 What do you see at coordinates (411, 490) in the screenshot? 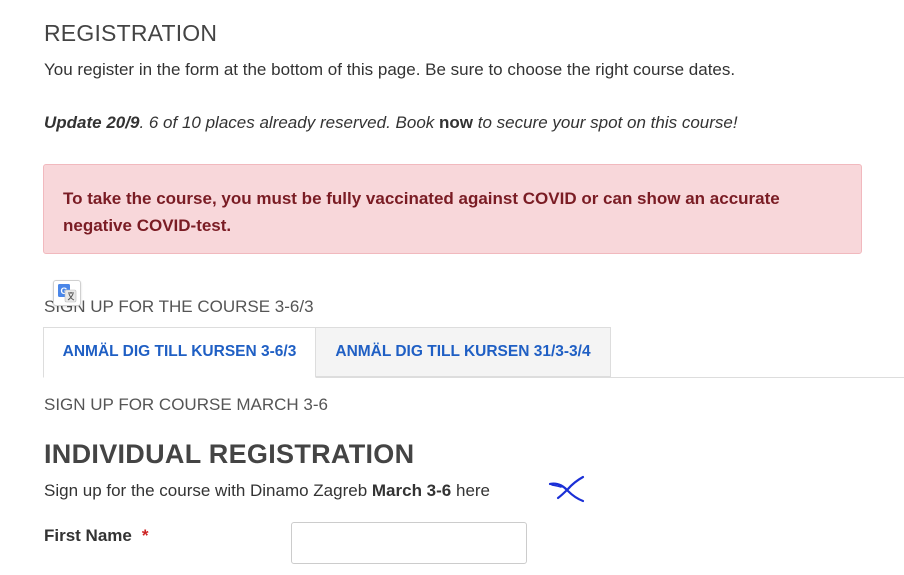
I see `form-desc-dates: March 3-6` at bounding box center [411, 490].